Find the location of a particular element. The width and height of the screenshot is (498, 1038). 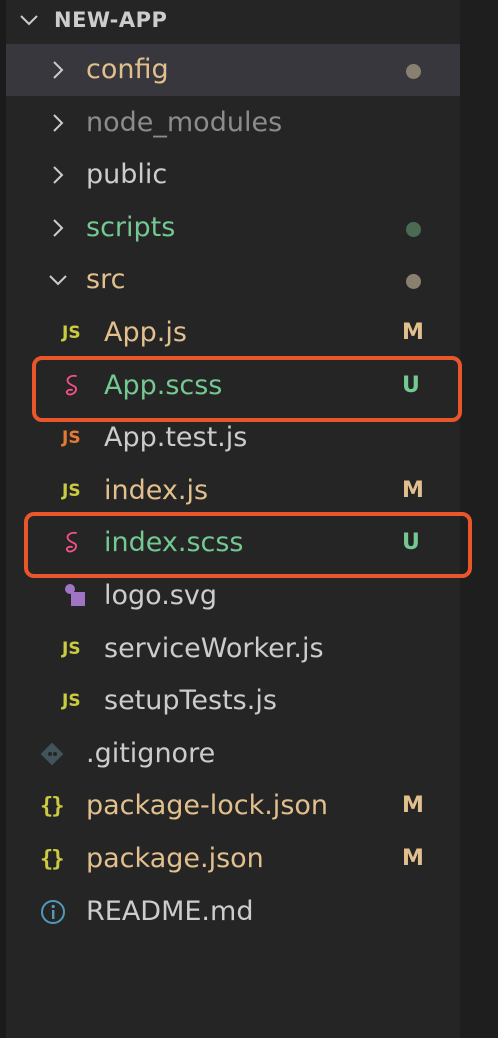

file-item-app-js: JS App.js M is located at coordinates (233, 333).